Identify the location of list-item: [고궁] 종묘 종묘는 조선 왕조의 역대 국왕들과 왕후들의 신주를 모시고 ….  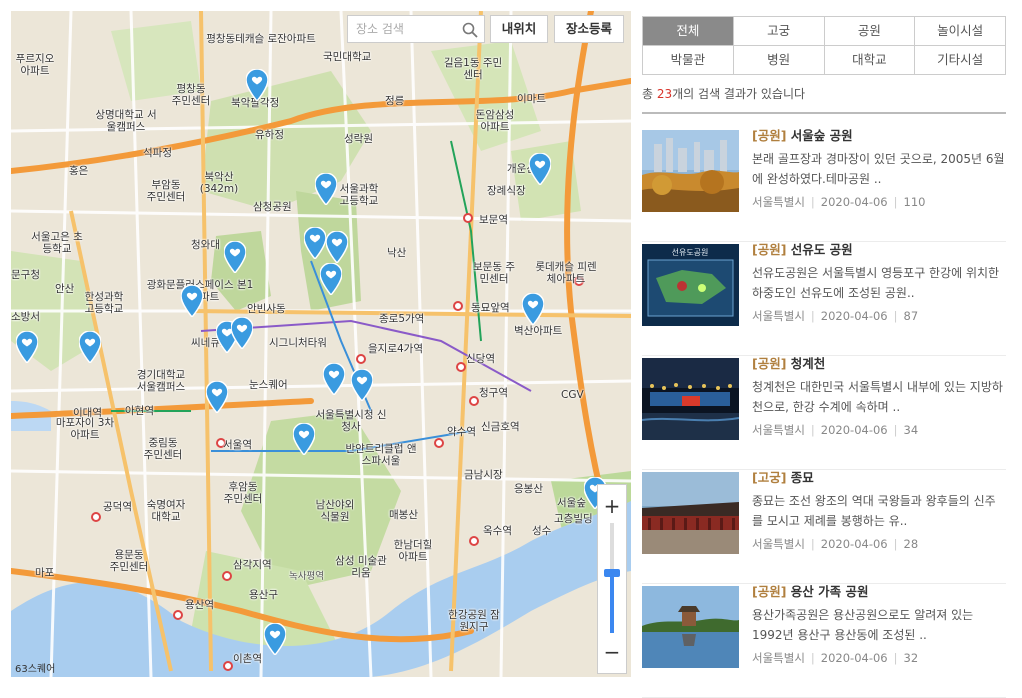
(824, 527).